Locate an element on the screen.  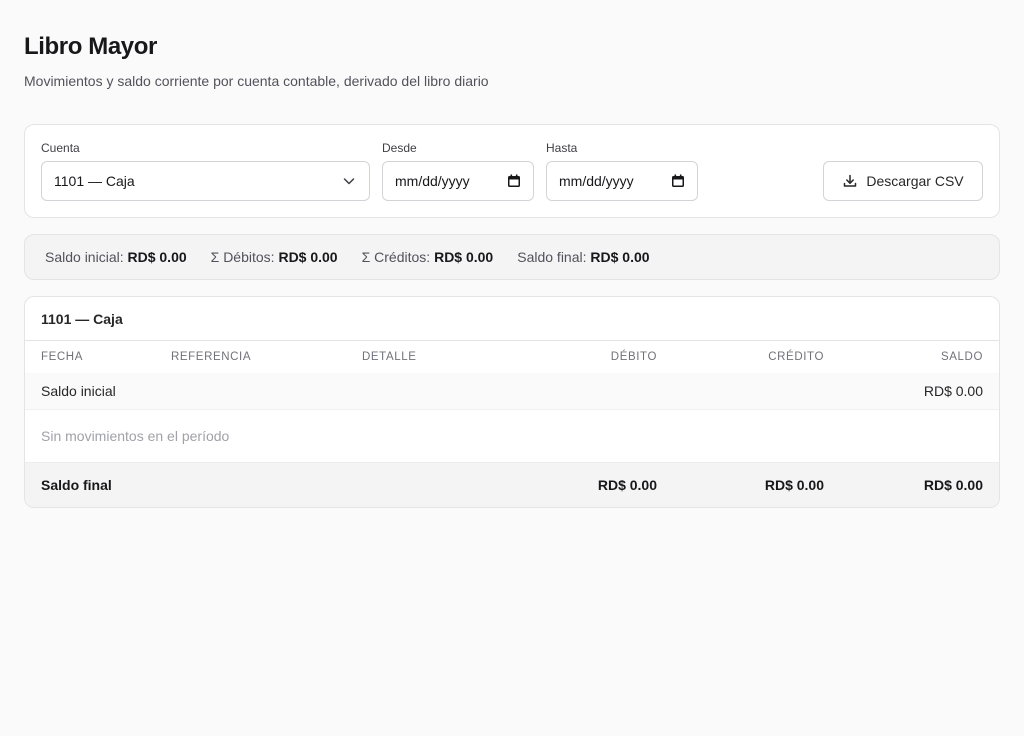
summary-closing-label: Saldo final: is located at coordinates (552, 257).